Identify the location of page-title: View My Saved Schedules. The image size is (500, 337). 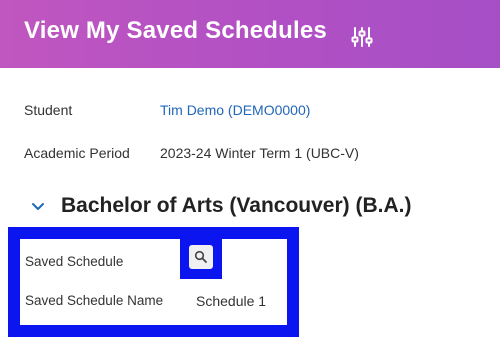
(175, 30).